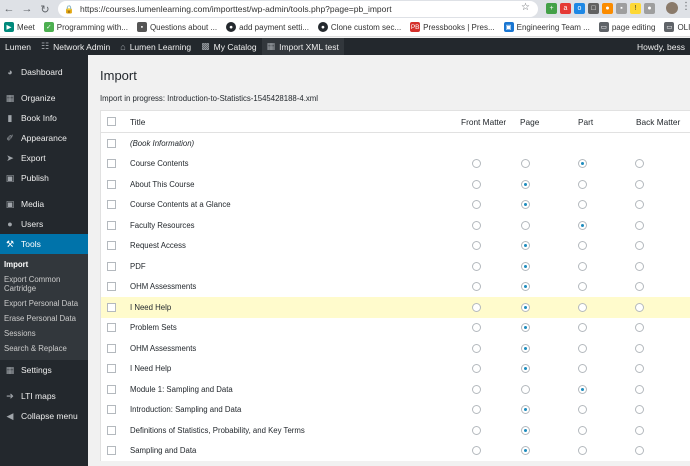 The image size is (690, 466). What do you see at coordinates (579, 8) in the screenshot?
I see `extension-icon: o` at bounding box center [579, 8].